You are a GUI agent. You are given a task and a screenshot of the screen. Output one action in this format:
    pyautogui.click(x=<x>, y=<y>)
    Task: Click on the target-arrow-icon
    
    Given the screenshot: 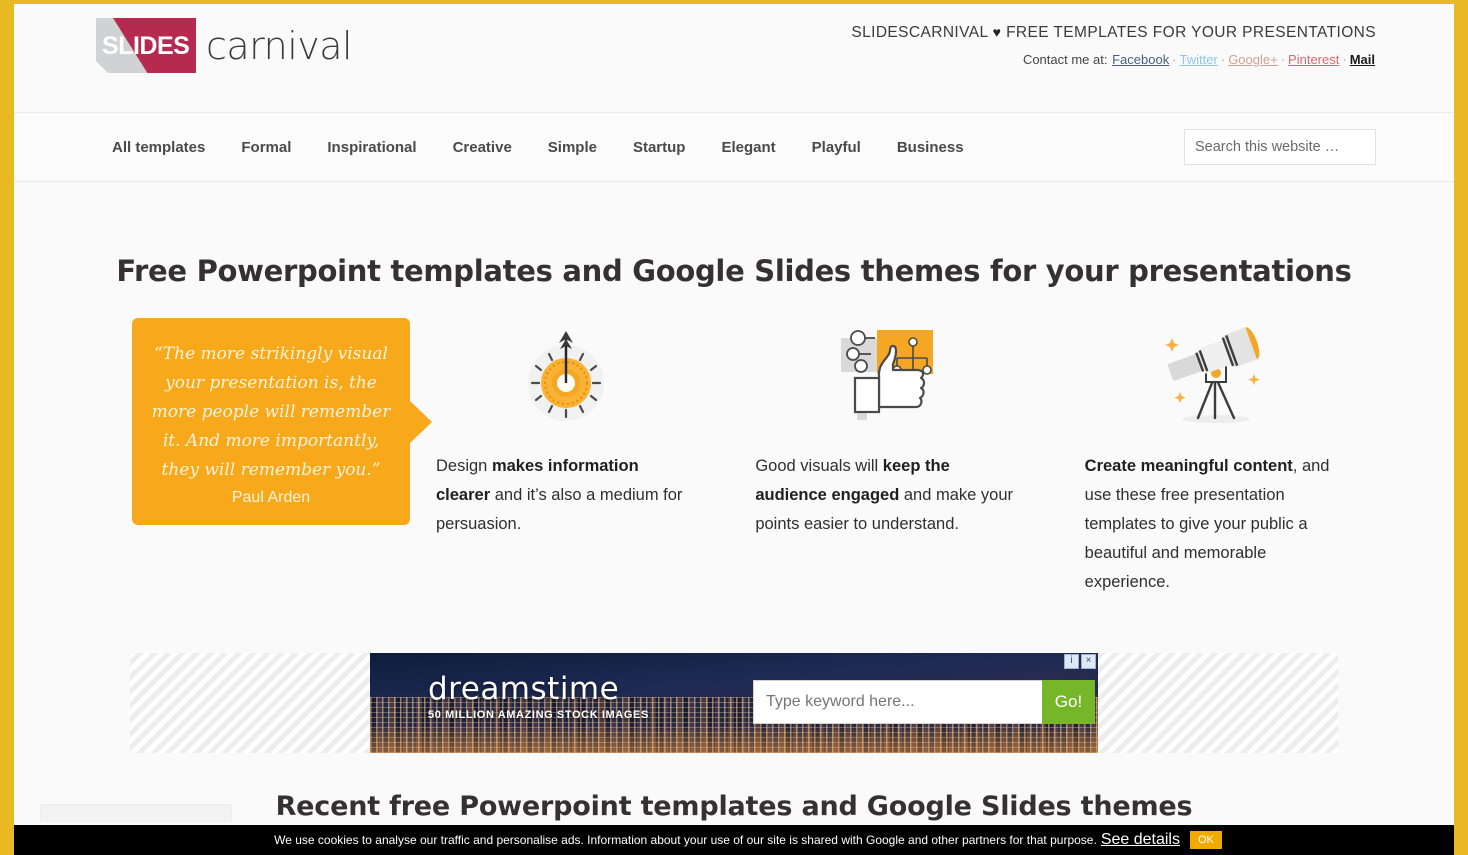 What is the action you would take?
    pyautogui.click(x=565, y=374)
    